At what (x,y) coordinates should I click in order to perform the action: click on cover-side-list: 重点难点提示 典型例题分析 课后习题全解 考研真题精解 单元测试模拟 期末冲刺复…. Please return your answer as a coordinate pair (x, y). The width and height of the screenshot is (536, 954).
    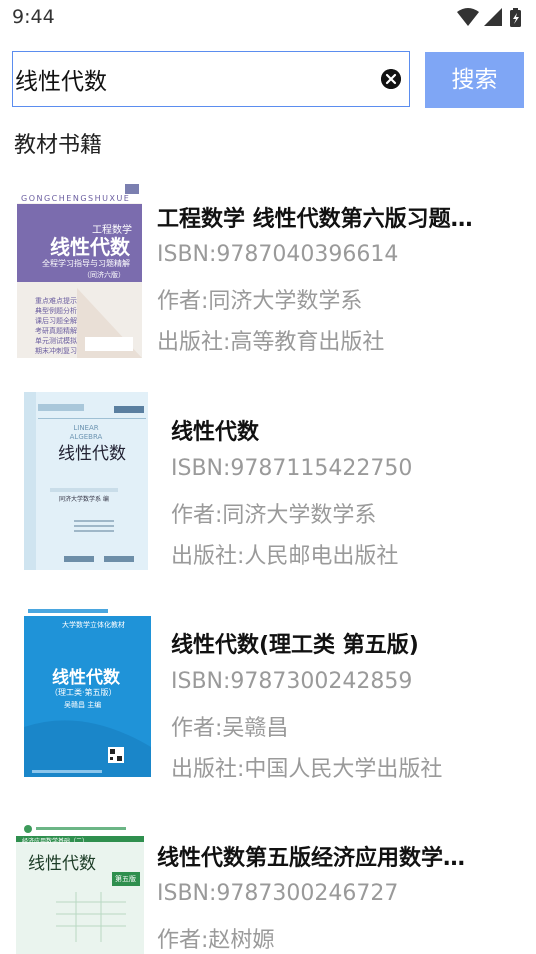
    Looking at the image, I should click on (56, 326).